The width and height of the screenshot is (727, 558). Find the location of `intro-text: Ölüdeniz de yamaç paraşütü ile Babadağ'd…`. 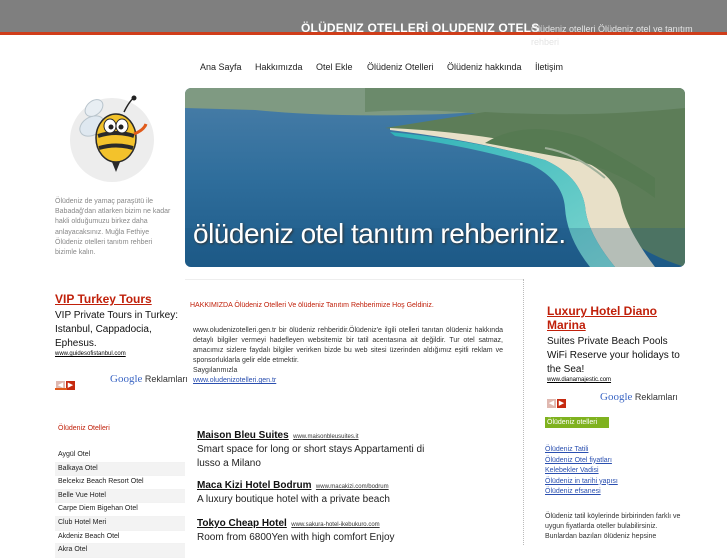

intro-text: Ölüdeniz de yamaç paraşütü ile Babadağ'd… is located at coordinates (113, 227).